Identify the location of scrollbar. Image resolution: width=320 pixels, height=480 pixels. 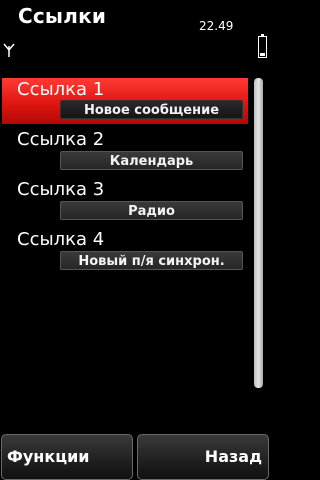
(258, 233).